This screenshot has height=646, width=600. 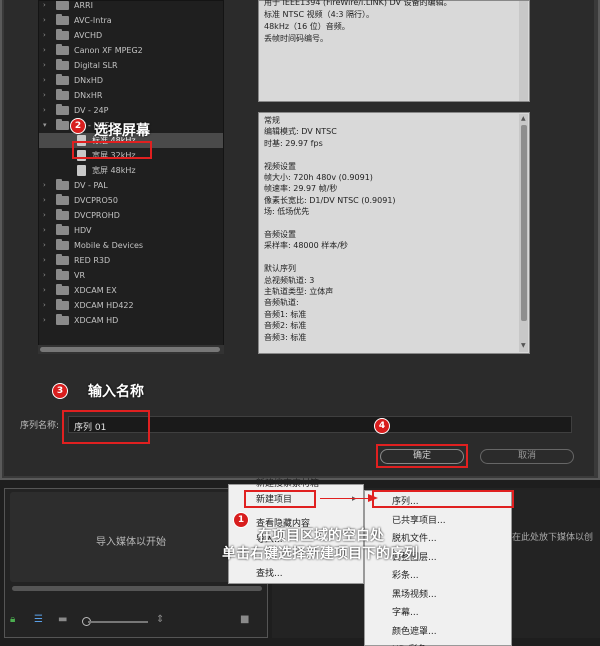 What do you see at coordinates (358, 3) in the screenshot?
I see `description-line: 用于 IEEE1394 (FireWire/i.LINK) DV 设备的编辑。` at bounding box center [358, 3].